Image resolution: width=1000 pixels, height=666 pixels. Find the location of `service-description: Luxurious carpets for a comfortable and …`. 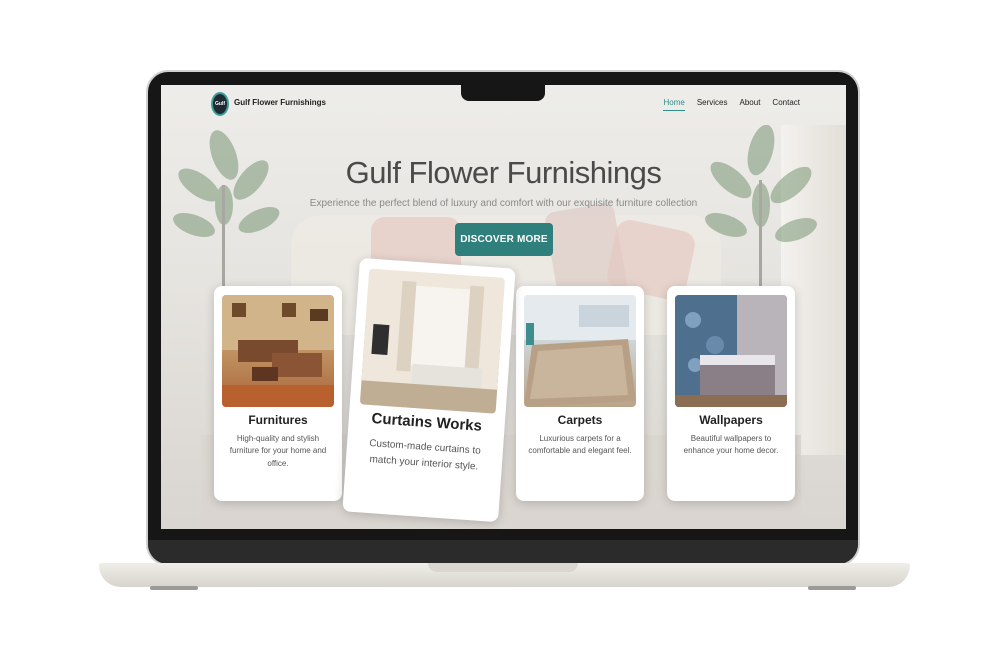

service-description: Luxurious carpets for a comfortable and … is located at coordinates (580, 445).